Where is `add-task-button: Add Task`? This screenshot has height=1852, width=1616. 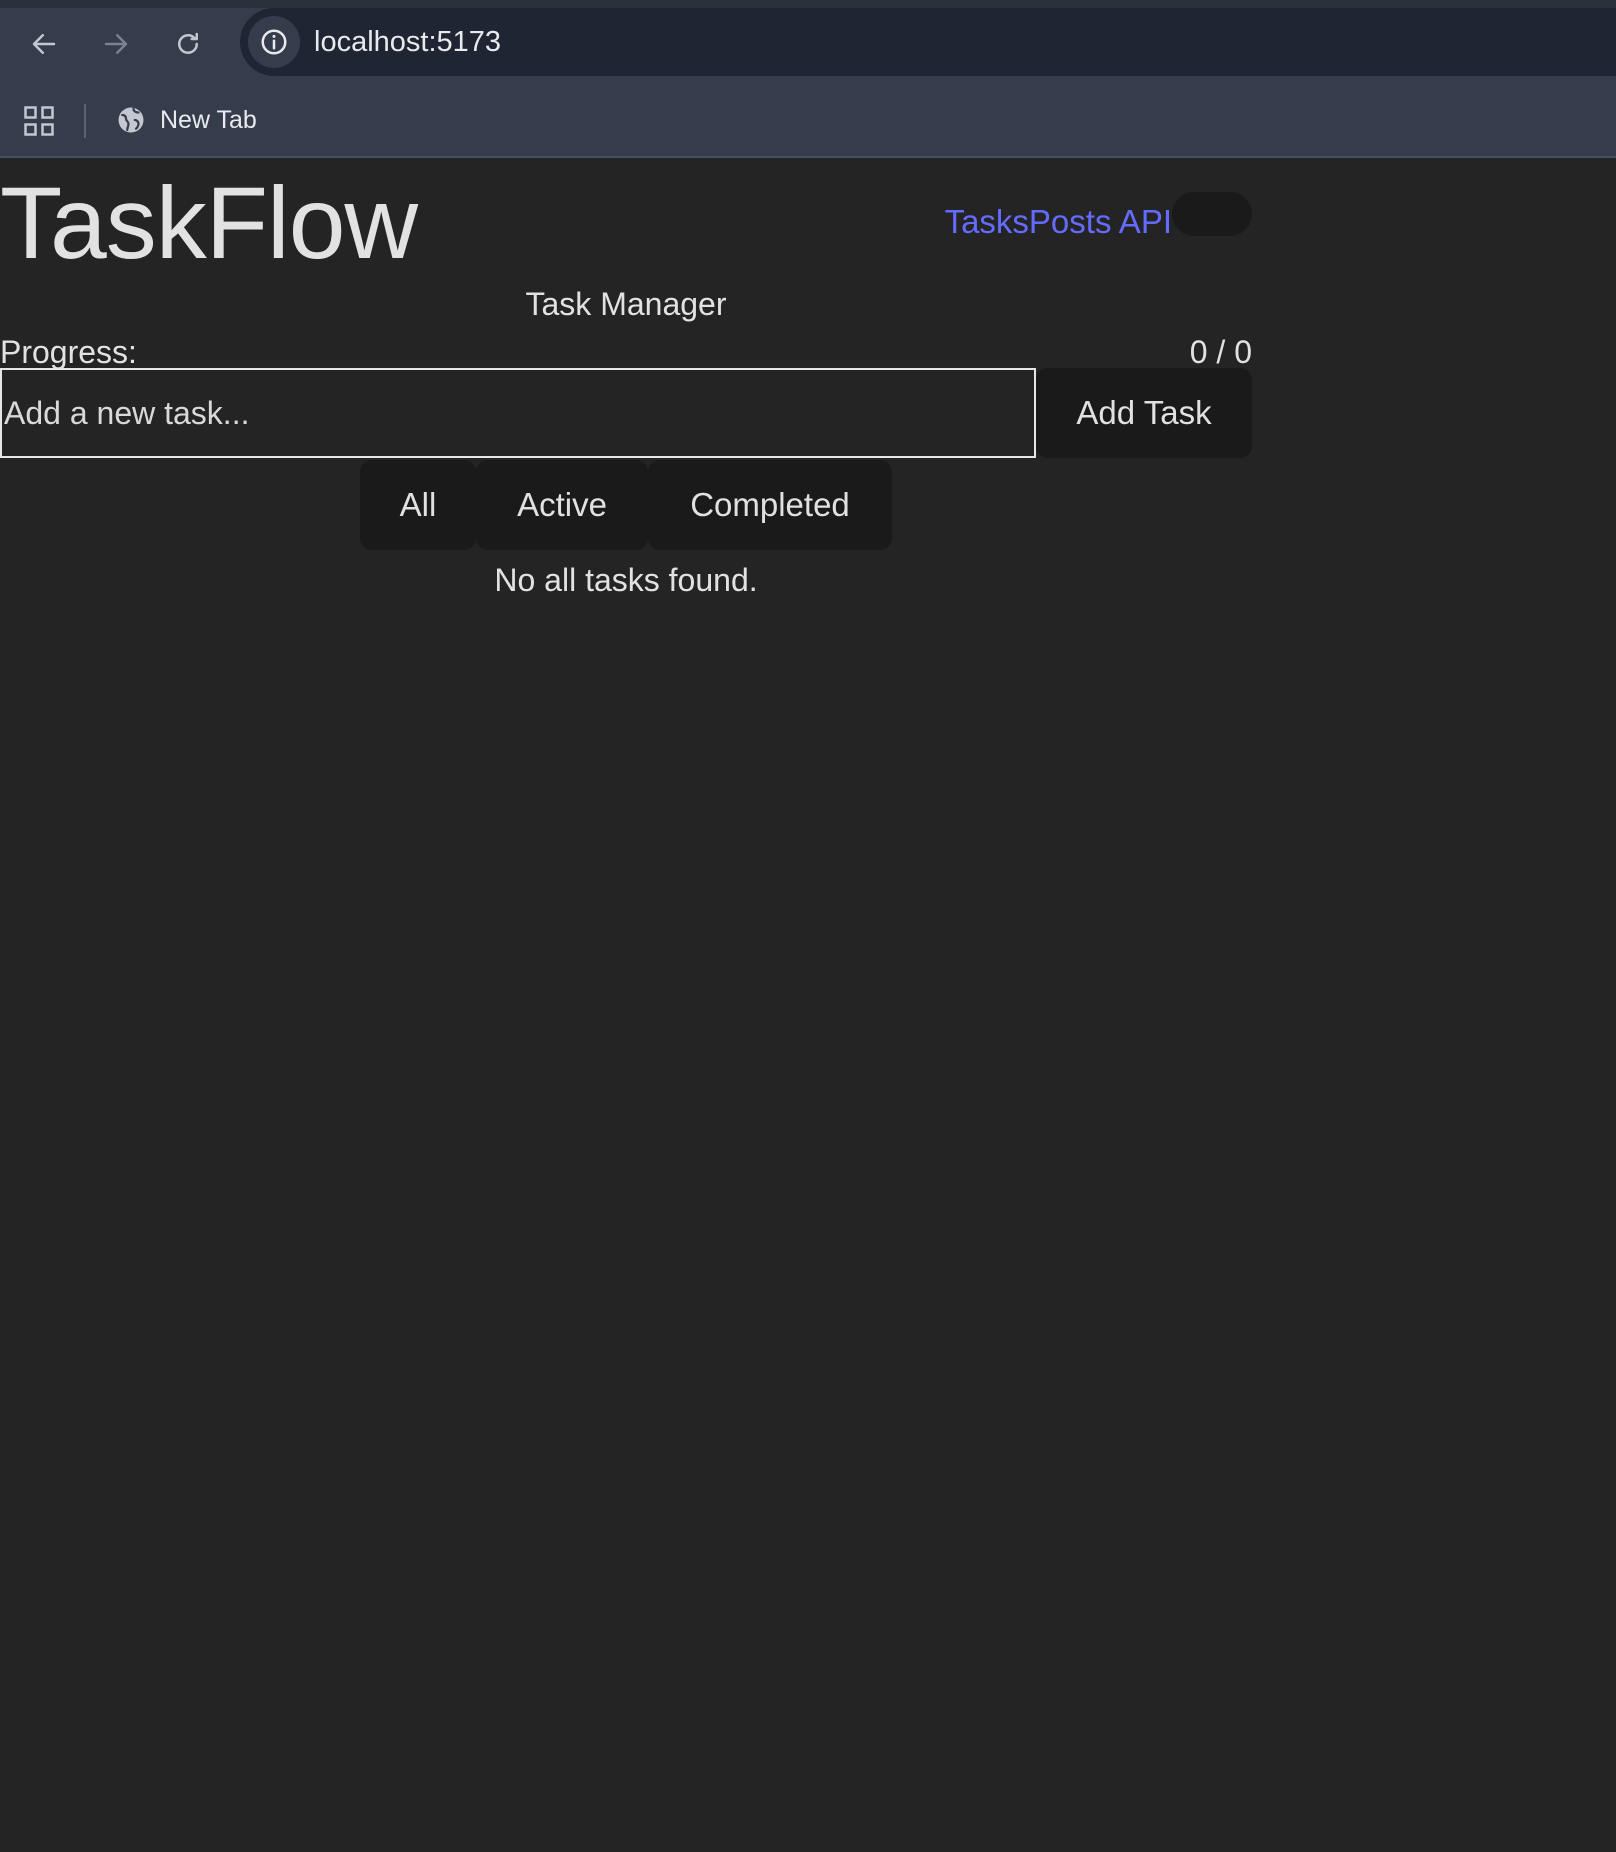 add-task-button: Add Task is located at coordinates (1144, 413).